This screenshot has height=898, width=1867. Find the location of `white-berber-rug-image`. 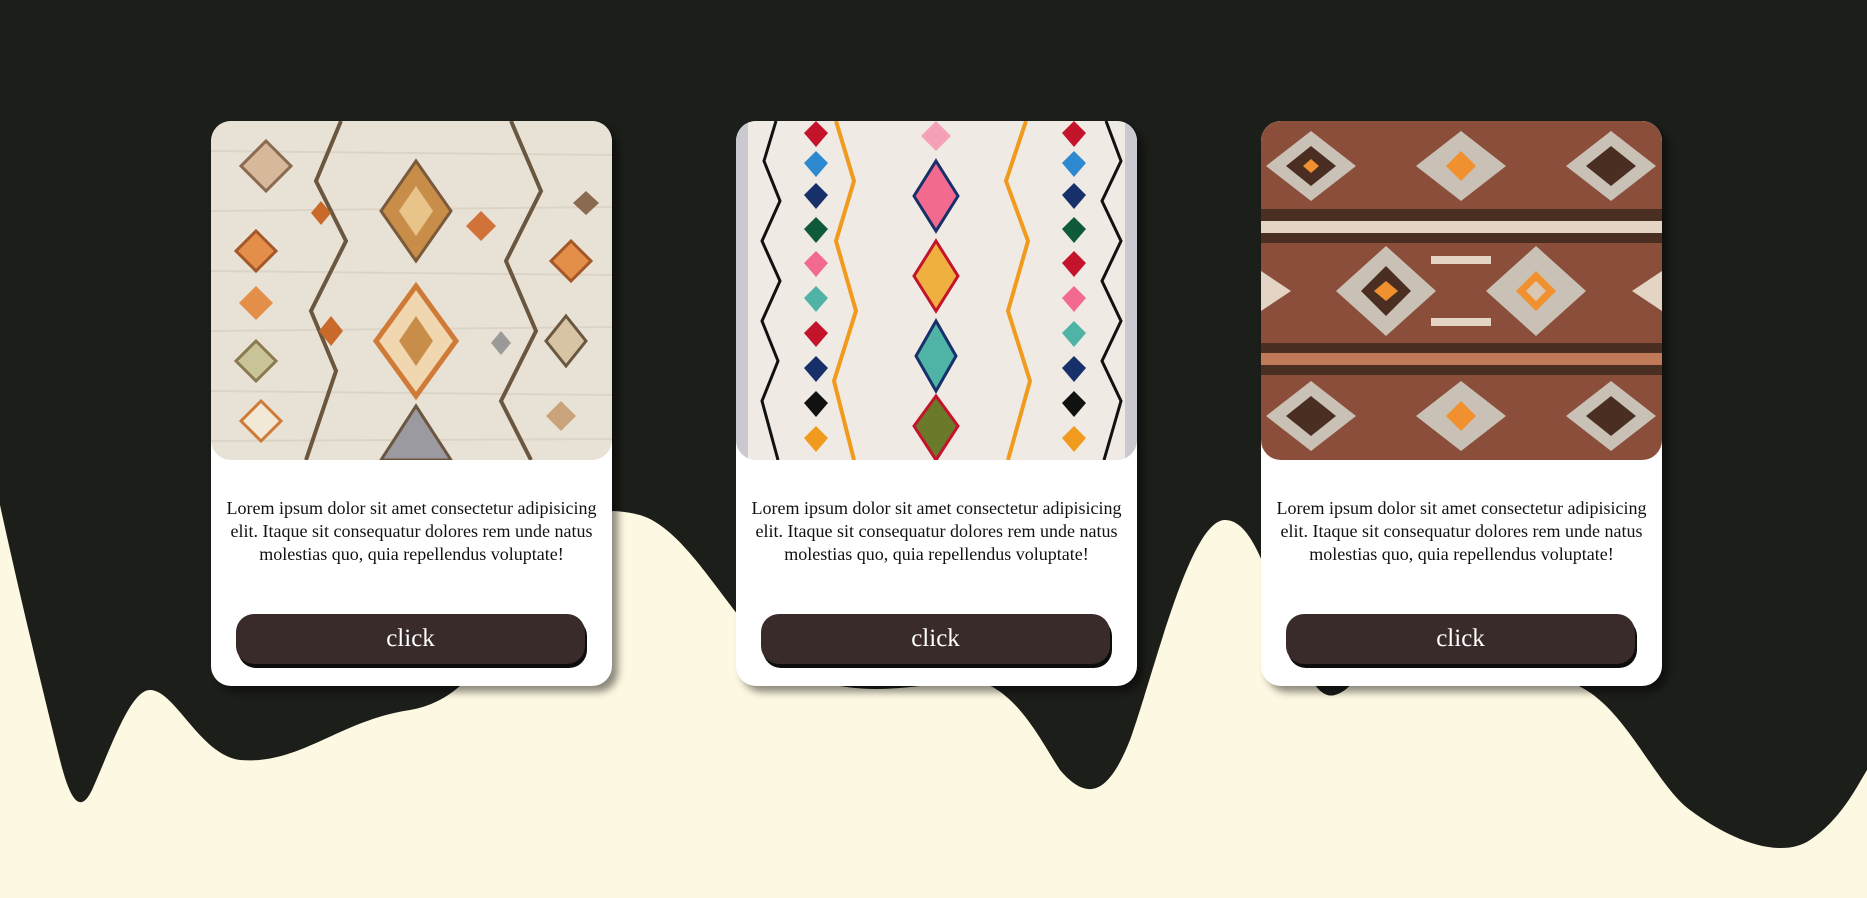

white-berber-rug-image is located at coordinates (936, 290).